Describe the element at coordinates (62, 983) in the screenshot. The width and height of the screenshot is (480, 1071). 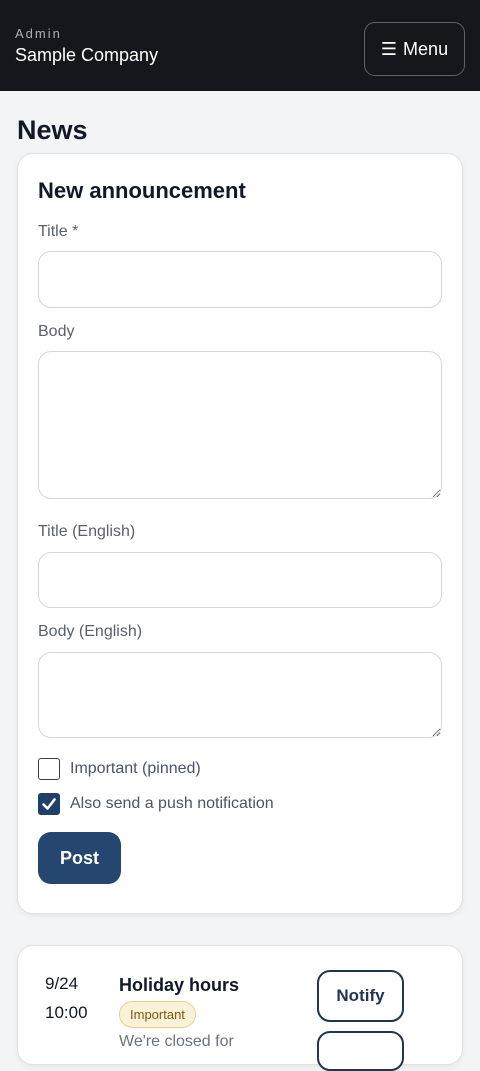
I see `news-date: 9/24` at that location.